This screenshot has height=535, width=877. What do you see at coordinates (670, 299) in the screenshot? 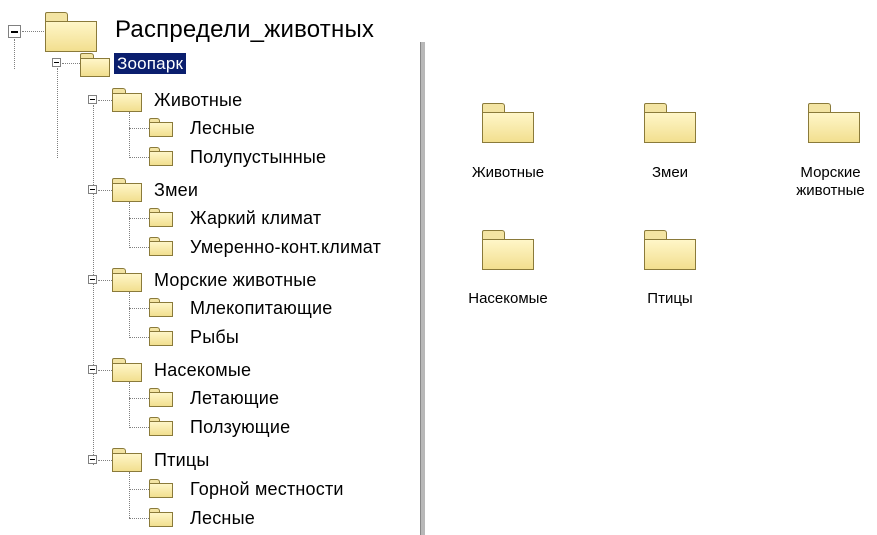
I see `content-item-birds: Птицы` at bounding box center [670, 299].